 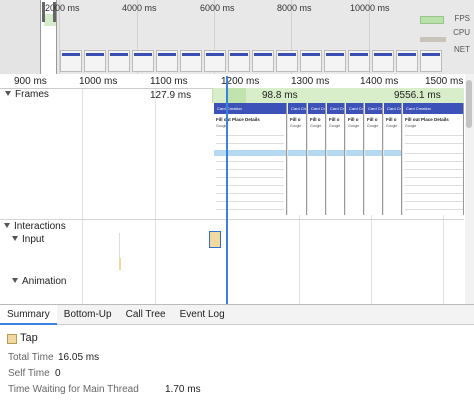 I want to click on event-color-swatch, so click(x=12, y=339).